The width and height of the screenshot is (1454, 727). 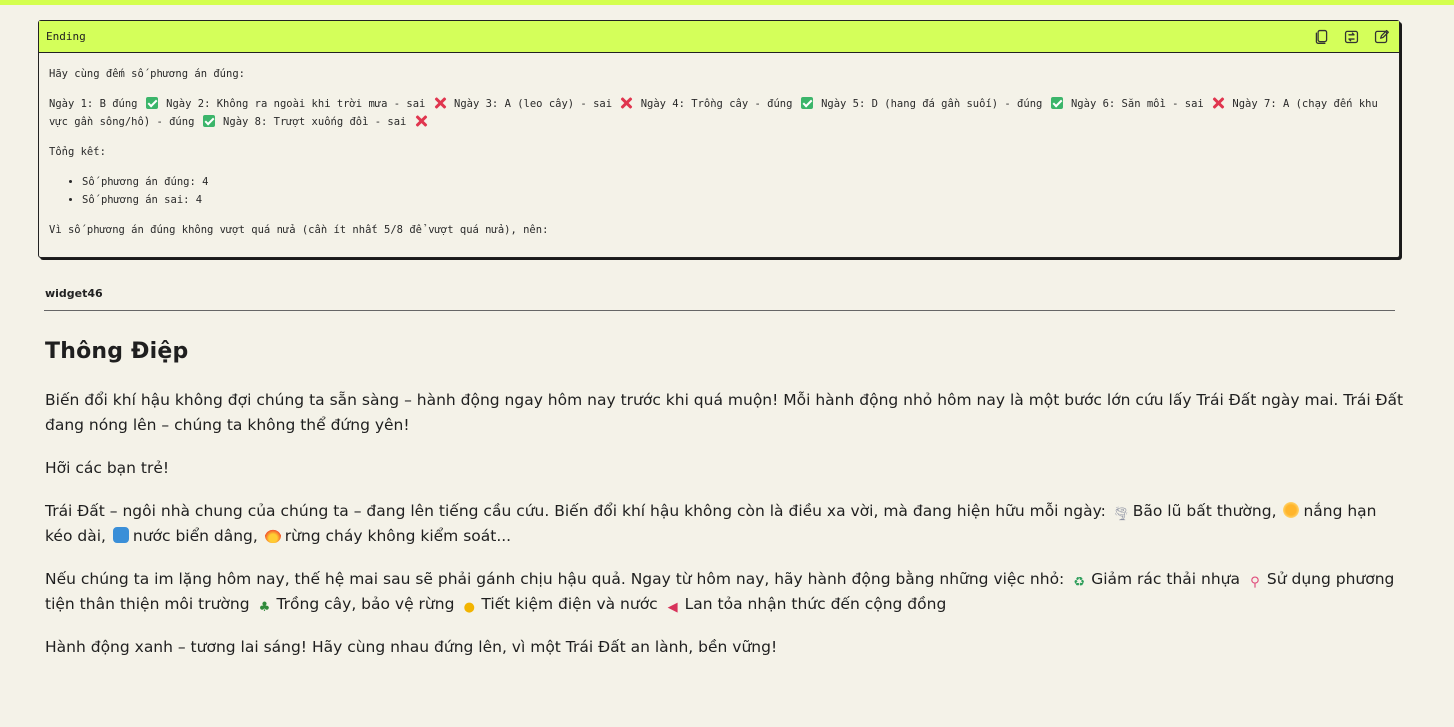 What do you see at coordinates (1381, 37) in the screenshot?
I see `edit-icon` at bounding box center [1381, 37].